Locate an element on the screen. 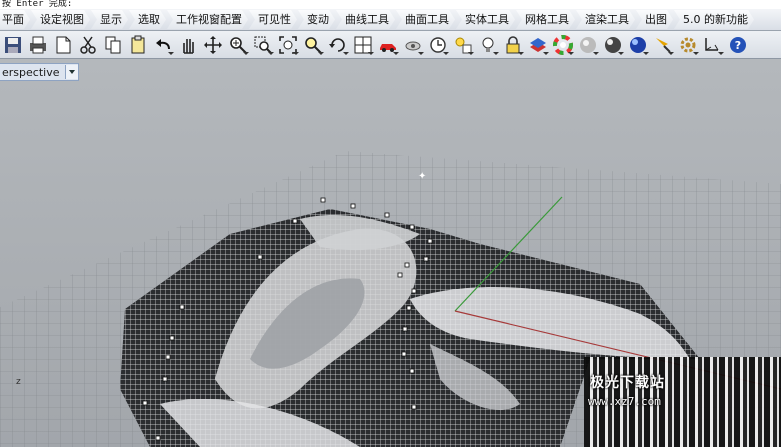 The height and width of the screenshot is (447, 781). pan-hand-icon is located at coordinates (187, 45).